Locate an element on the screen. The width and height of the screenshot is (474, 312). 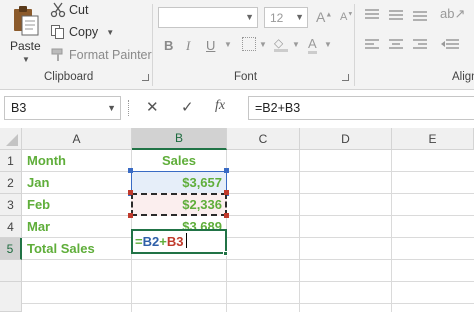
format-painter-button: Format Painter is located at coordinates (101, 55).